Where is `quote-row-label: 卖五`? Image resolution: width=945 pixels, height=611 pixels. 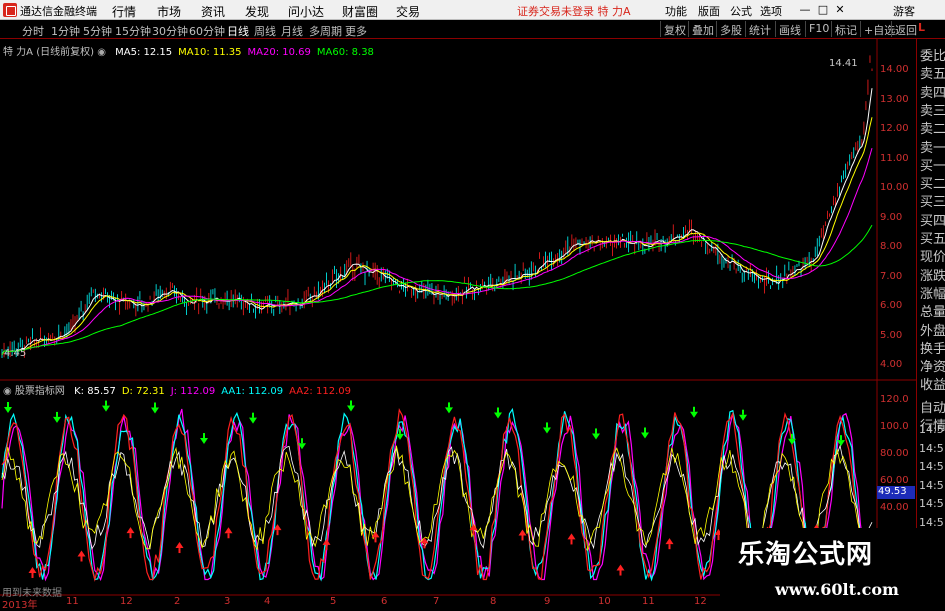
quote-row-label: 卖五 is located at coordinates (932, 75).